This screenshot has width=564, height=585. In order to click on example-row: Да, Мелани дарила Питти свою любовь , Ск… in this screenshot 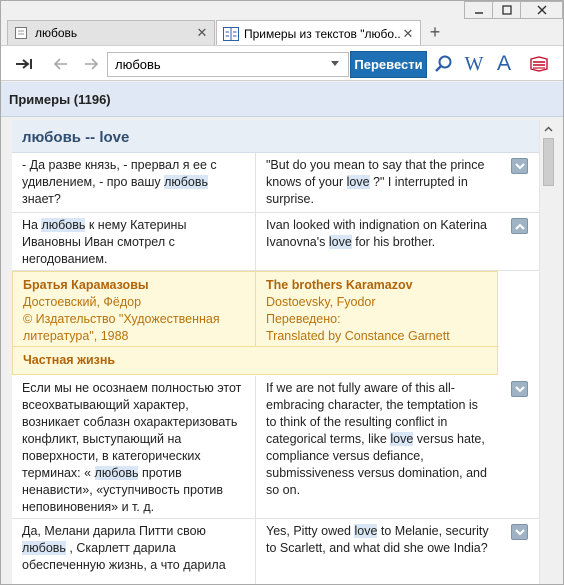, I will do `click(275, 551)`.